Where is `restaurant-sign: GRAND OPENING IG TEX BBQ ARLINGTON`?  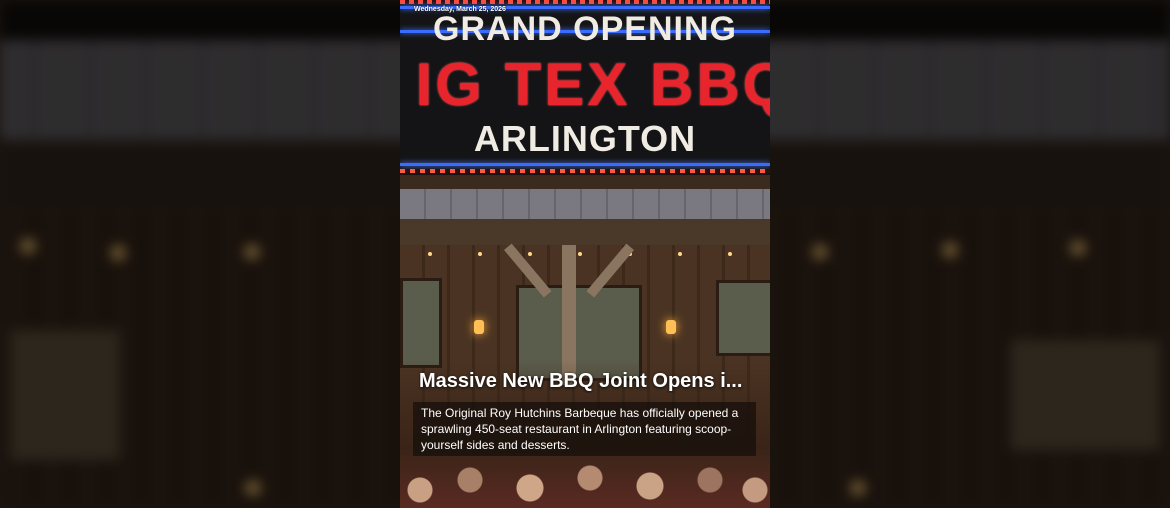 restaurant-sign: GRAND OPENING IG TEX BBQ ARLINGTON is located at coordinates (585, 87).